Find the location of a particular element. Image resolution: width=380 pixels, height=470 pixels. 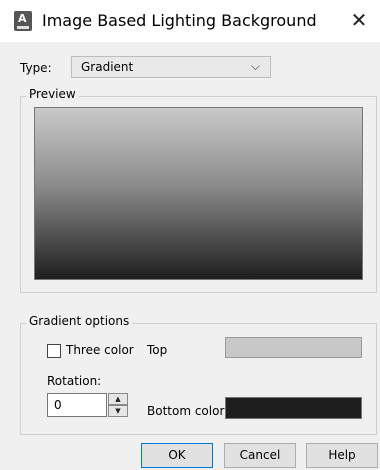

gradient-options-legend: Gradient options is located at coordinates (79, 321).